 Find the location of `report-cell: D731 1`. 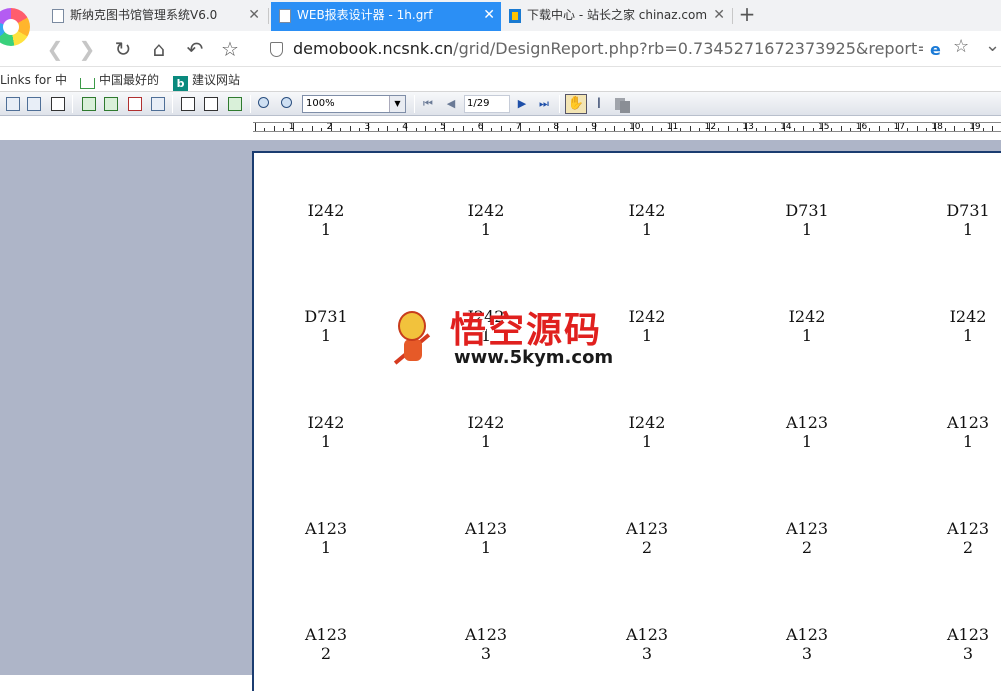

report-cell: D731 1 is located at coordinates (962, 220).